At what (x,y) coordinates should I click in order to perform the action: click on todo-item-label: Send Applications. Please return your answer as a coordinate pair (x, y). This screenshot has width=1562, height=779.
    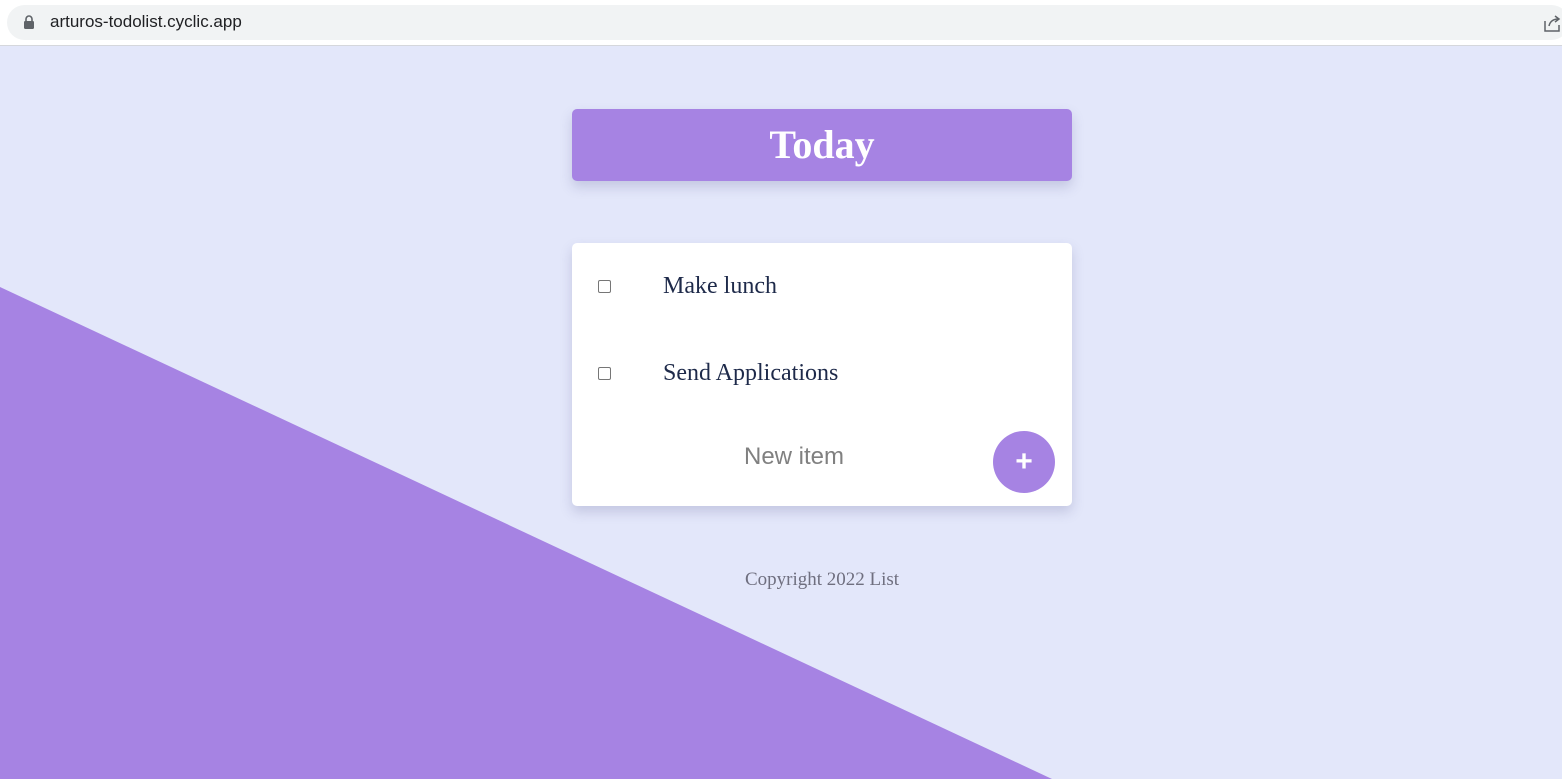
    Looking at the image, I should click on (751, 373).